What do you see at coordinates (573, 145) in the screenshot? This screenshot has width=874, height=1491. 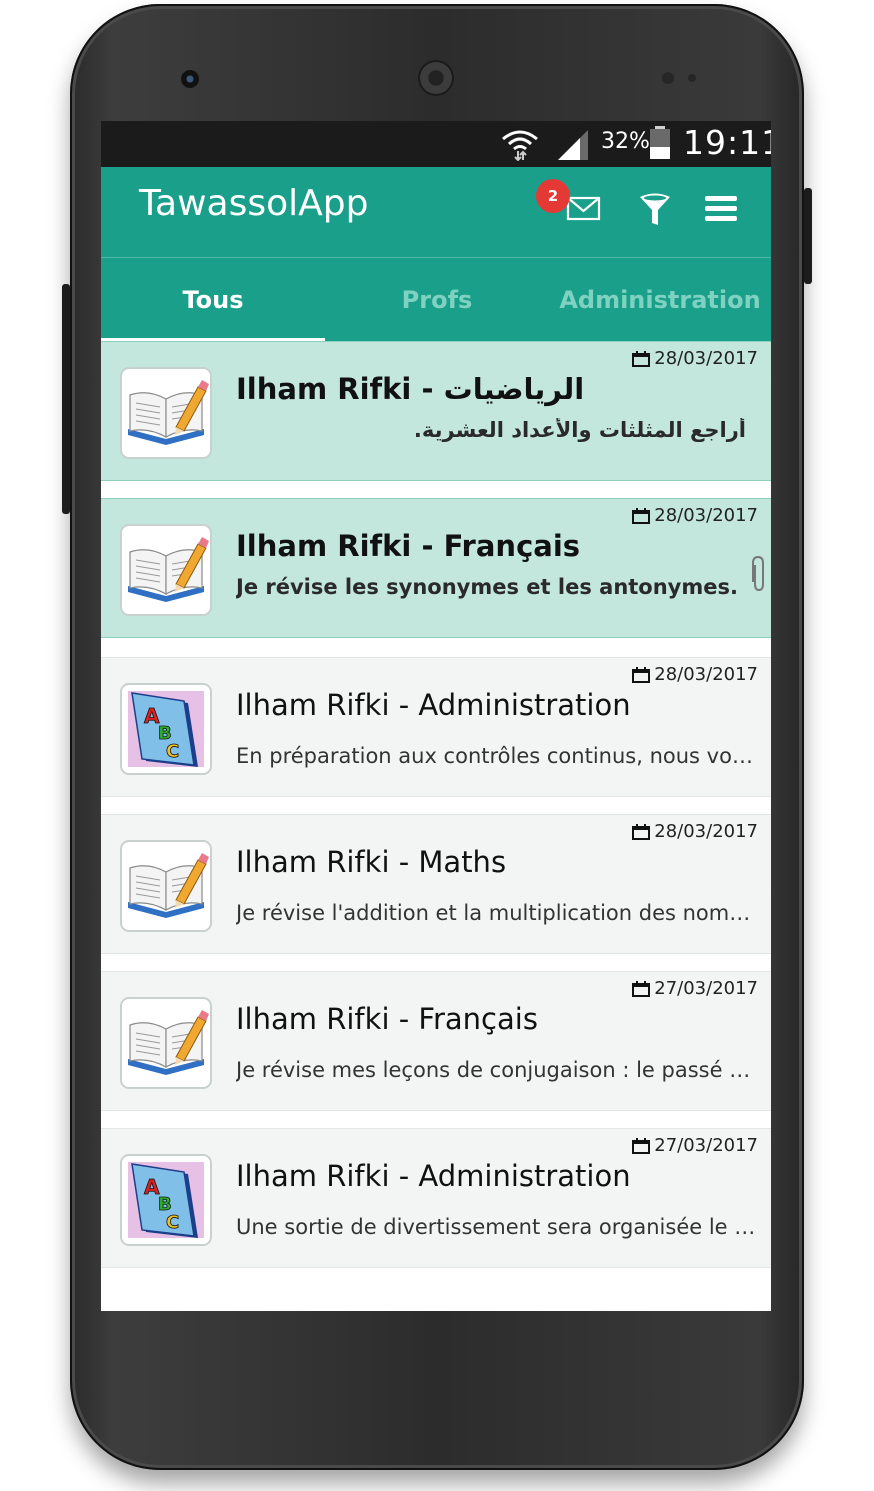 I see `signal-icon` at bounding box center [573, 145].